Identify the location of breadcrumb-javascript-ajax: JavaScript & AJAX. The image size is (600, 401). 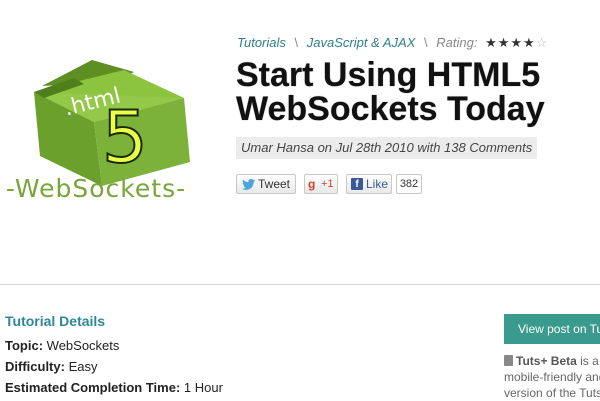
(361, 42).